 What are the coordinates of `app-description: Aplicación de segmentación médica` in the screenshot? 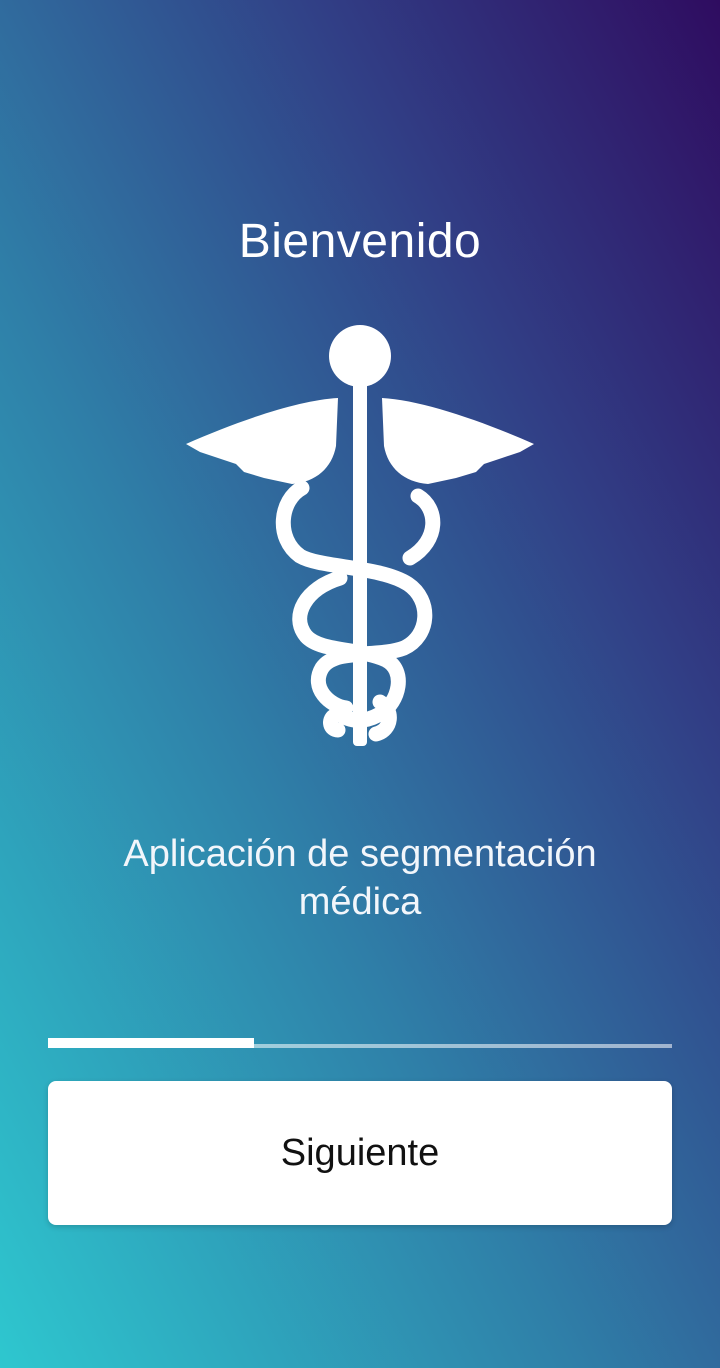 It's located at (360, 878).